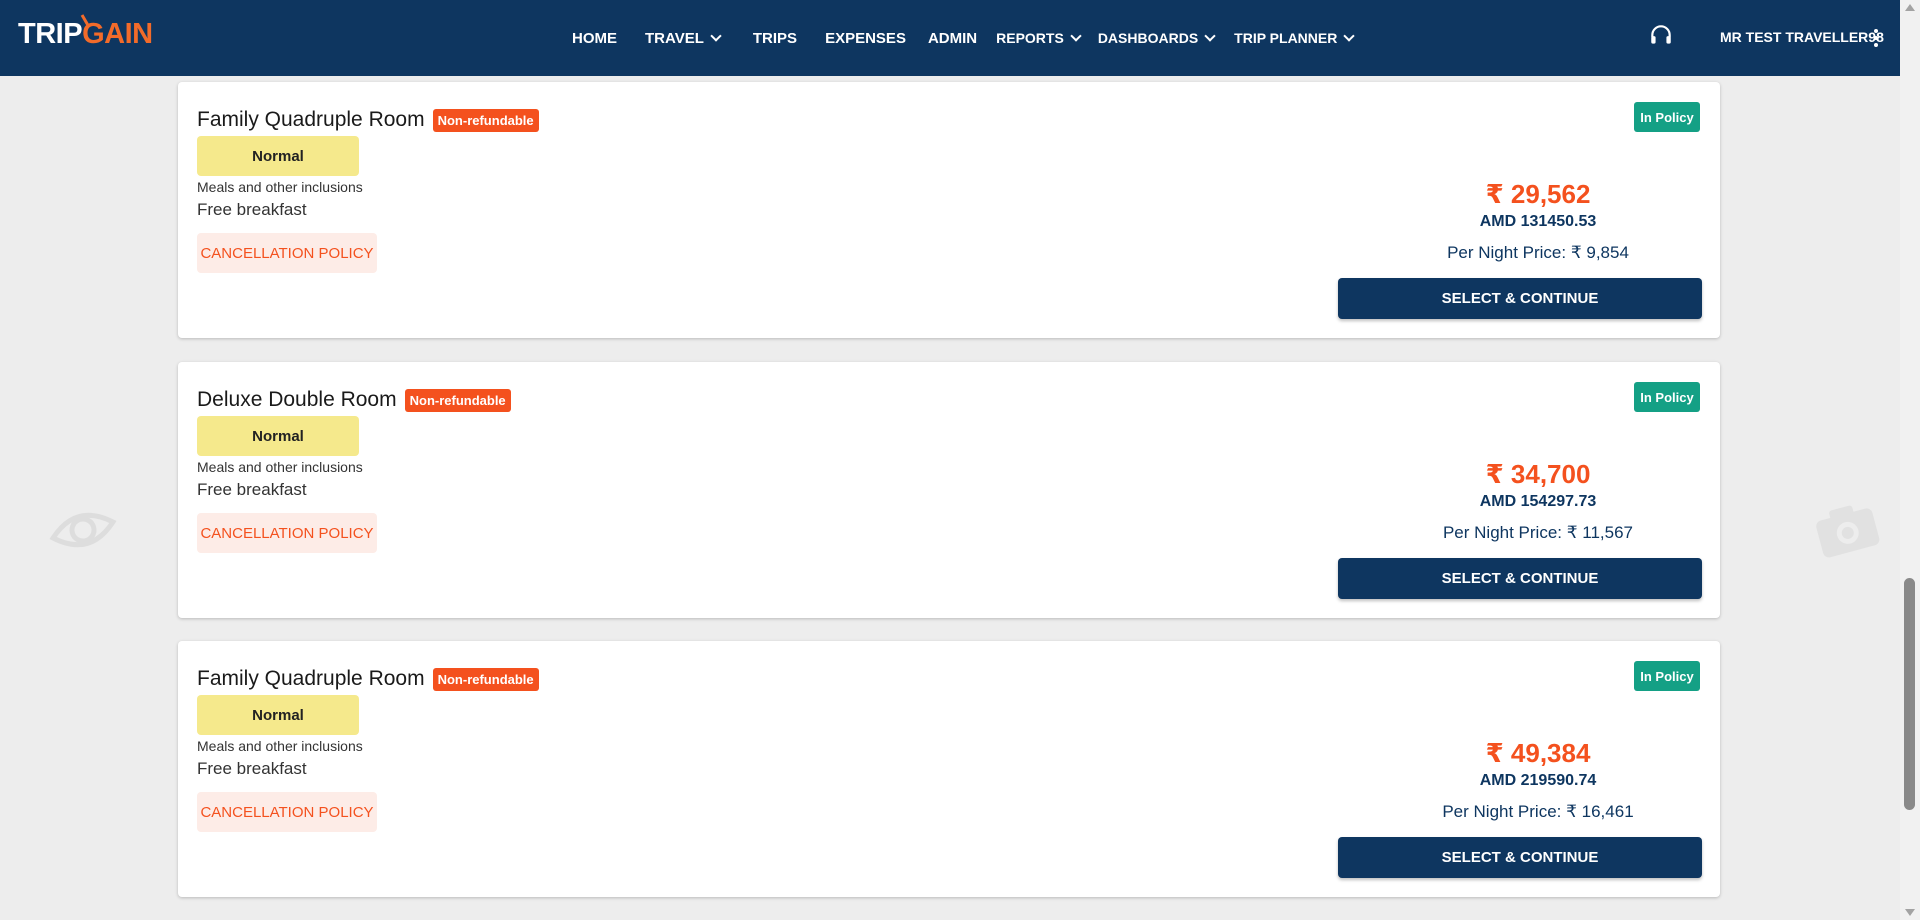  I want to click on per-night-price: Per Night Price: ₹ 9,854, so click(1538, 252).